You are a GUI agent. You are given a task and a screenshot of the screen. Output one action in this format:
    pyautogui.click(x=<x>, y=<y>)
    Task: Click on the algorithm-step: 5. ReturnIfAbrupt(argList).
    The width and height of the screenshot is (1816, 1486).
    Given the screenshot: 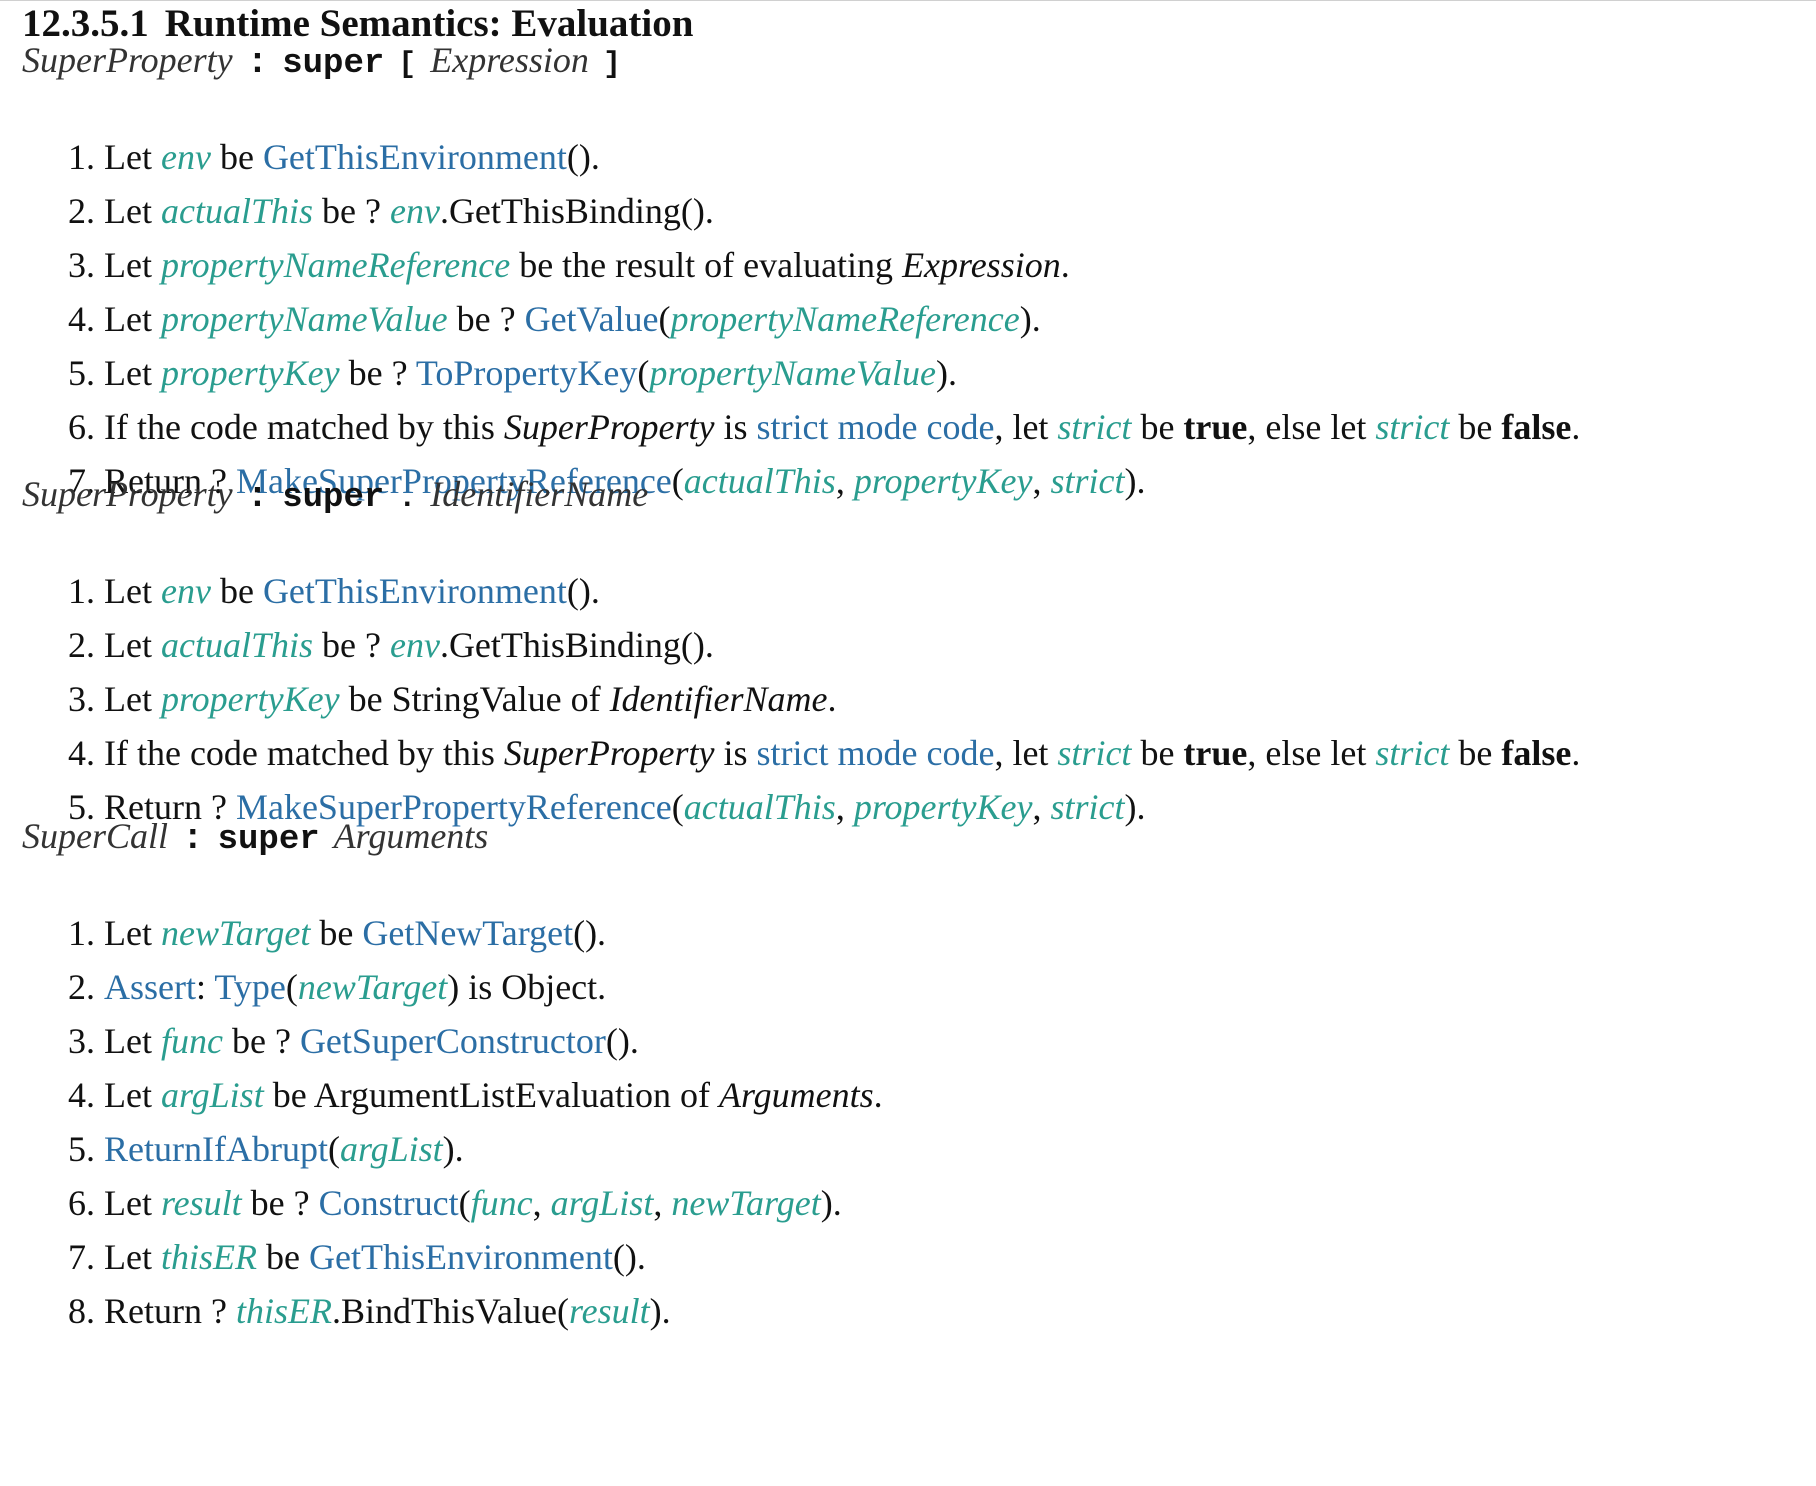 What is the action you would take?
    pyautogui.click(x=243, y=1149)
    